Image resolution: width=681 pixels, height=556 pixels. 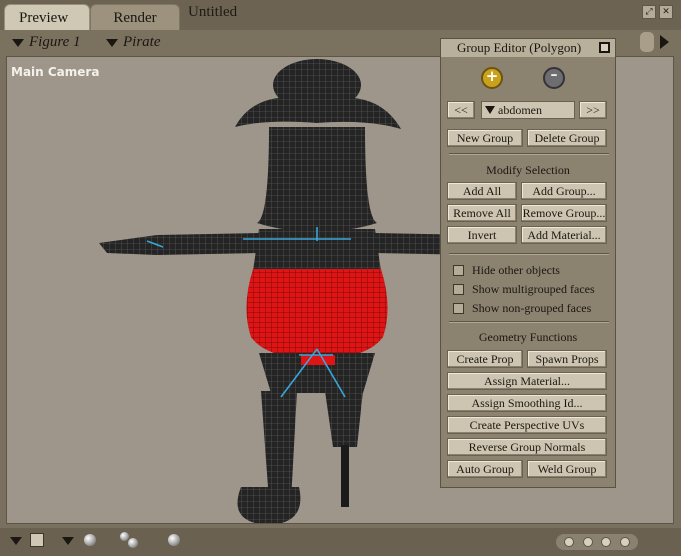 What do you see at coordinates (90, 540) in the screenshot?
I see `sphere-icon` at bounding box center [90, 540].